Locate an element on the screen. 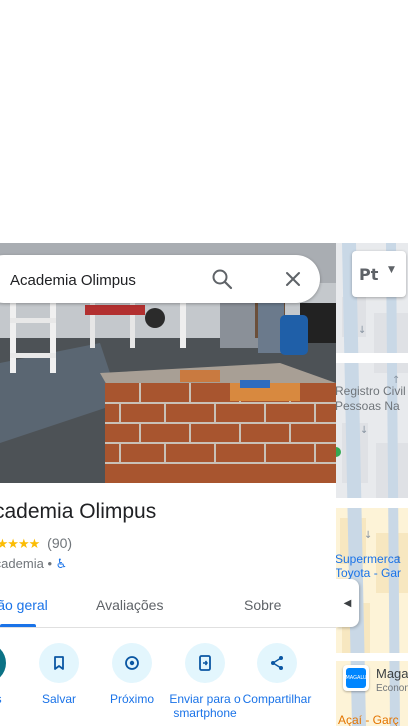 The image size is (408, 726). save-button: Salvar is located at coordinates (59, 674).